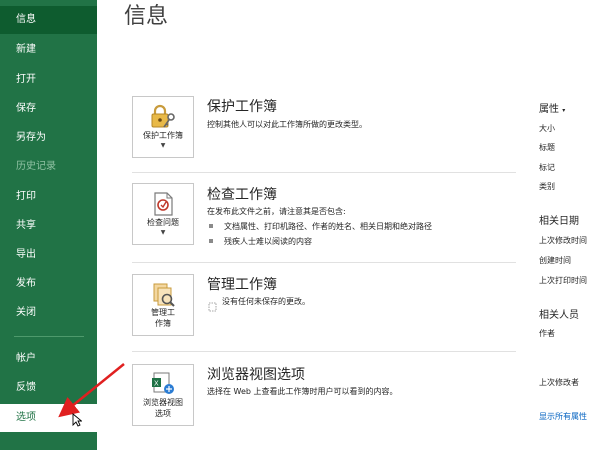 The image size is (600, 450). I want to click on mouse-cursor-icon, so click(77, 421).